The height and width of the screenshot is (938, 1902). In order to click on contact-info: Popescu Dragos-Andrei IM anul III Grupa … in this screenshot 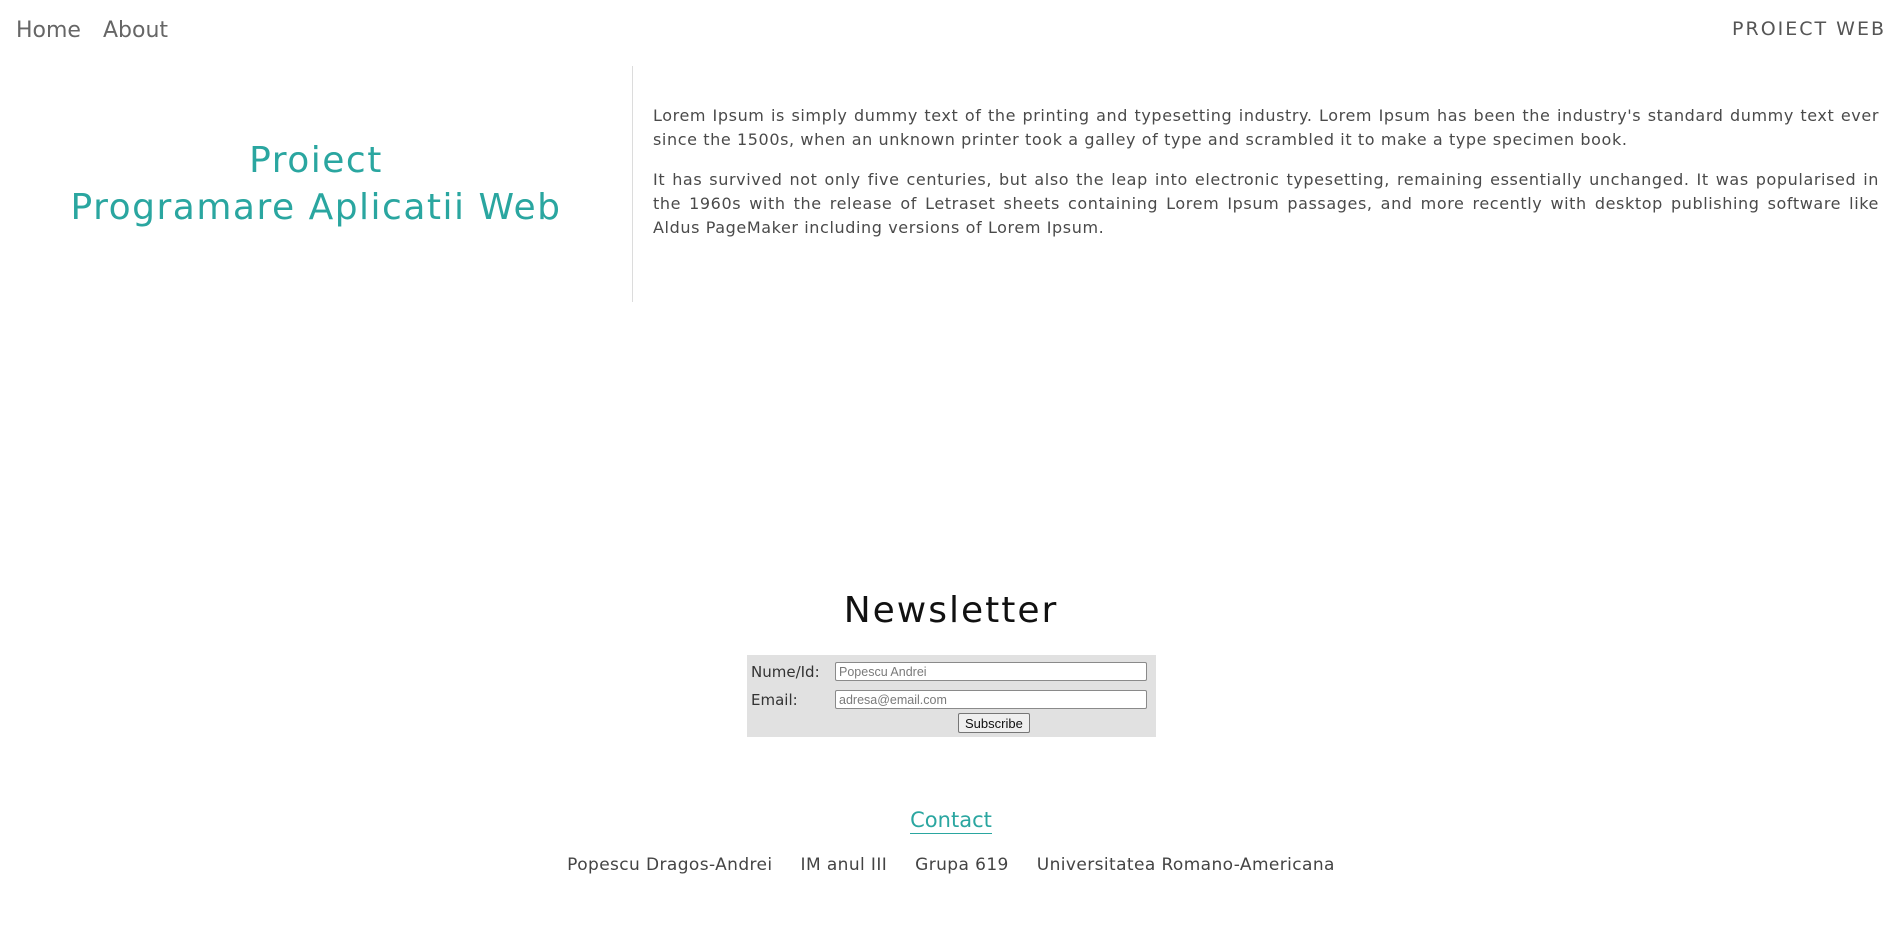, I will do `click(951, 865)`.